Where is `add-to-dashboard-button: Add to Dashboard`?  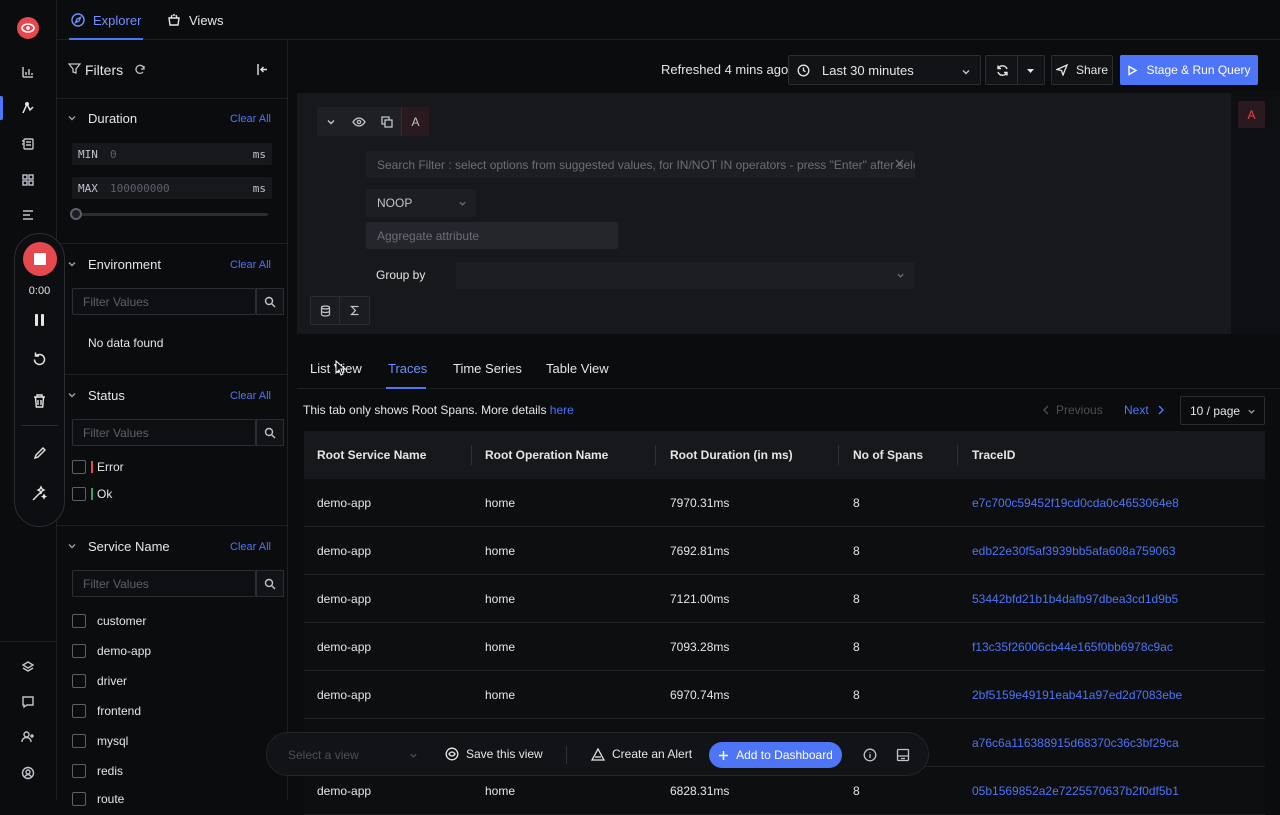
add-to-dashboard-button: Add to Dashboard is located at coordinates (775, 755).